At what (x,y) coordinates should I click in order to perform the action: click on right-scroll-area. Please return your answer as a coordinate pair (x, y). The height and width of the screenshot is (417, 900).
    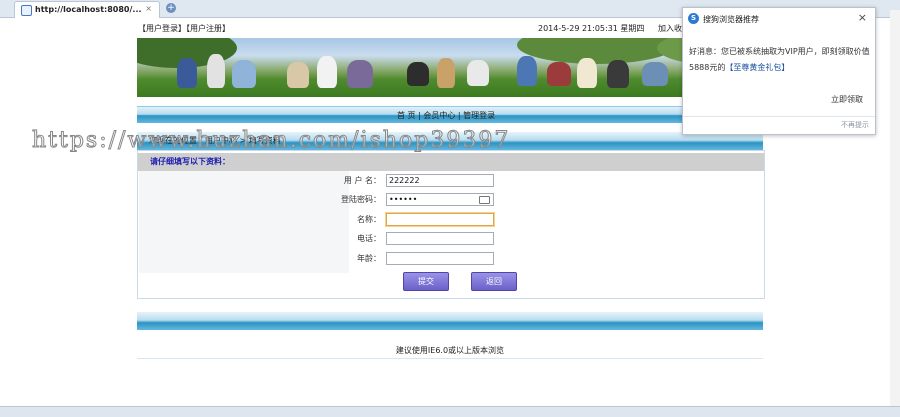
    Looking at the image, I should click on (895, 208).